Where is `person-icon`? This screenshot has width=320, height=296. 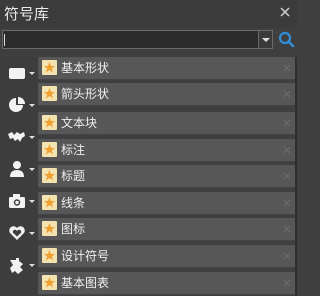
person-icon is located at coordinates (17, 169).